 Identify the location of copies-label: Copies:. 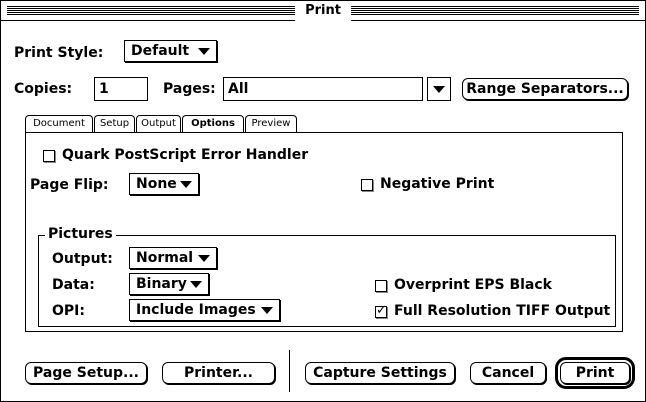
(43, 89).